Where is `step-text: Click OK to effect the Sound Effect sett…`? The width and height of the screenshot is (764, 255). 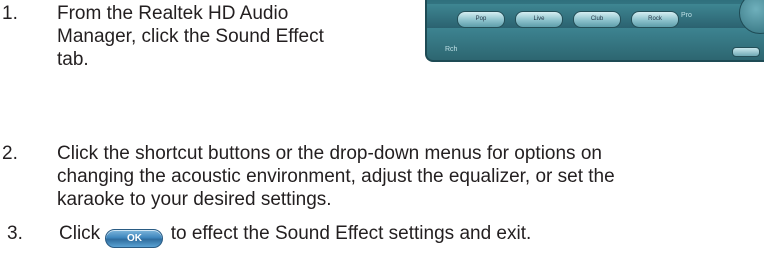 step-text: Click OK to effect the Sound Effect sett… is located at coordinates (409, 235).